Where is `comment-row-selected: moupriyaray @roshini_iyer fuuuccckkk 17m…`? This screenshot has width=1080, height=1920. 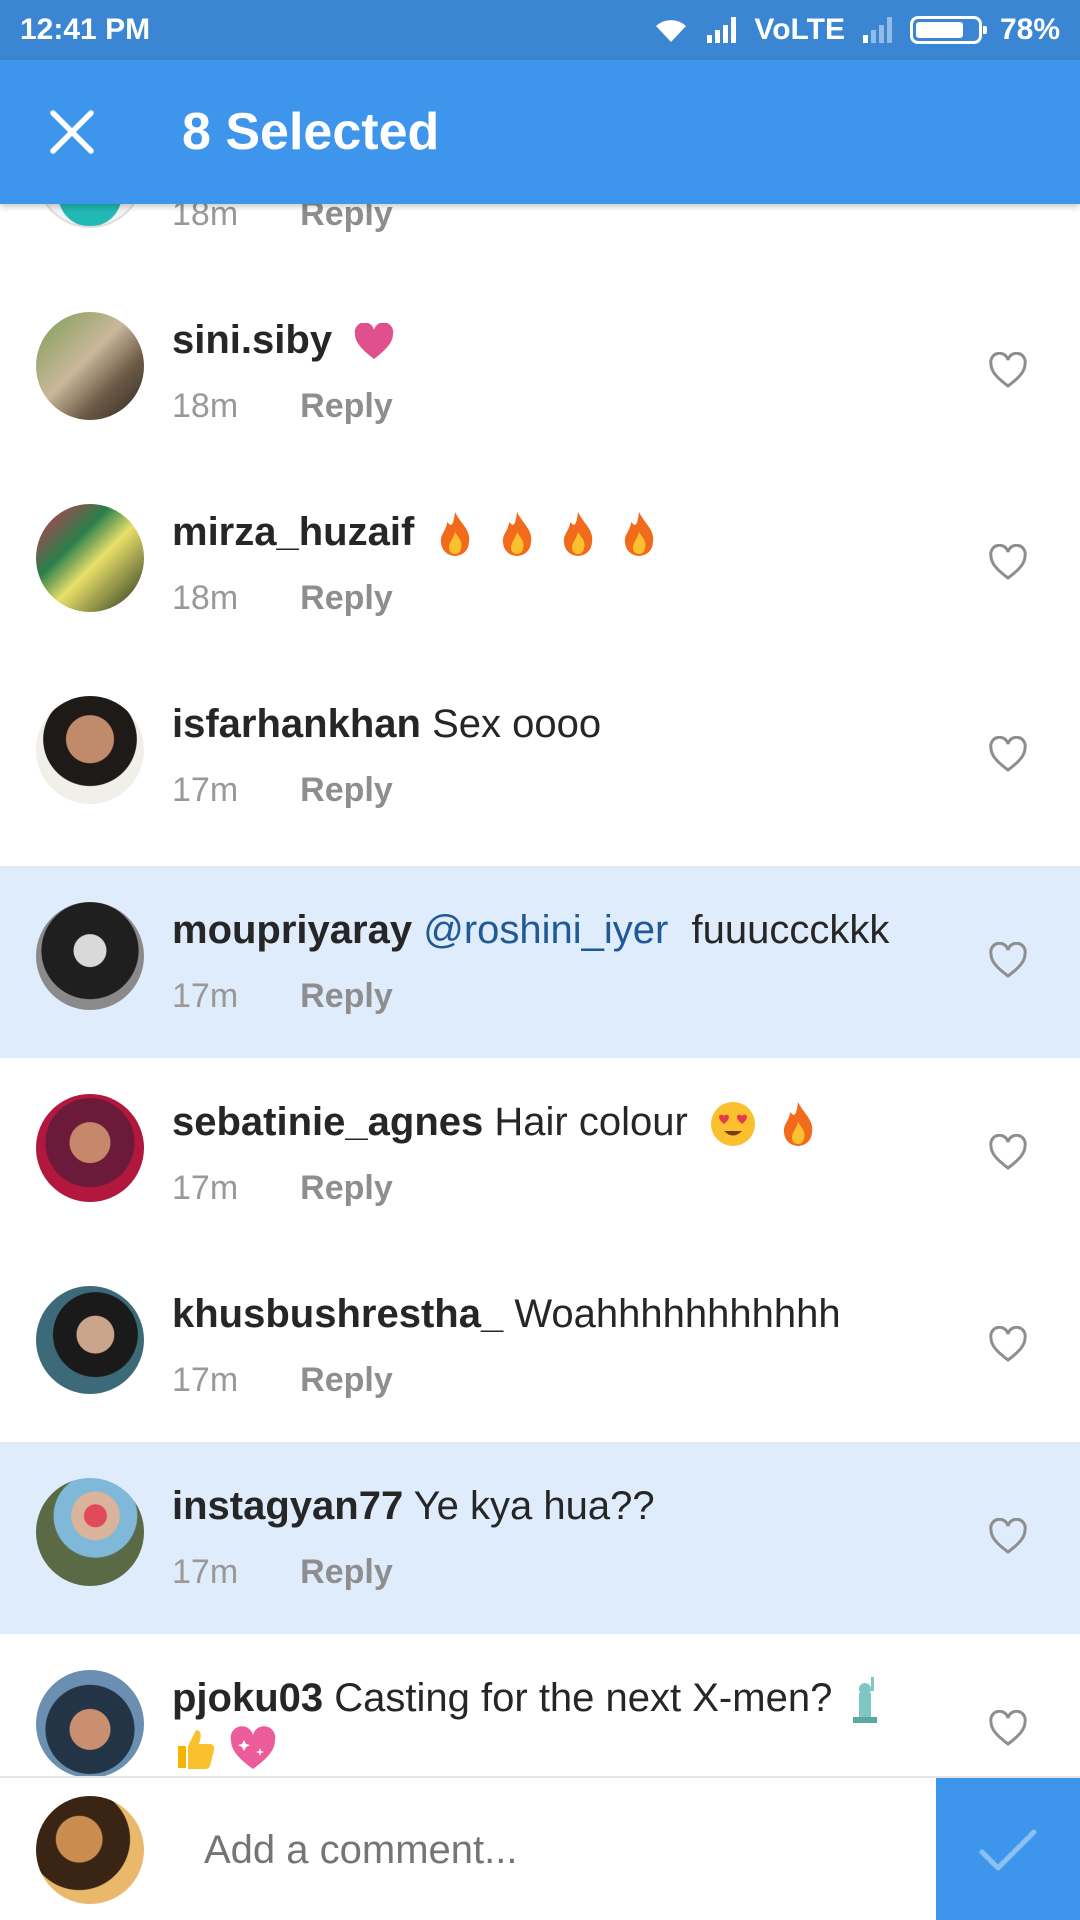 comment-row-selected: moupriyaray @roshini_iyer fuuuccckkk 17m… is located at coordinates (540, 962).